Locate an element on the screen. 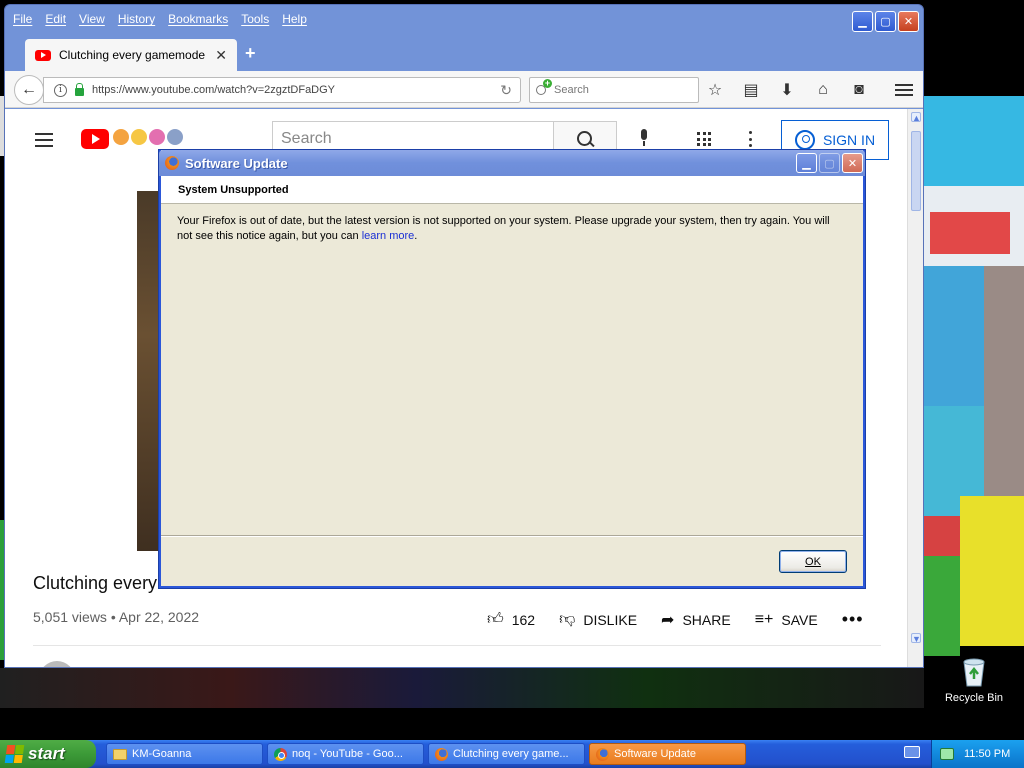  back-arrow-icon: ← is located at coordinates (29, 89).